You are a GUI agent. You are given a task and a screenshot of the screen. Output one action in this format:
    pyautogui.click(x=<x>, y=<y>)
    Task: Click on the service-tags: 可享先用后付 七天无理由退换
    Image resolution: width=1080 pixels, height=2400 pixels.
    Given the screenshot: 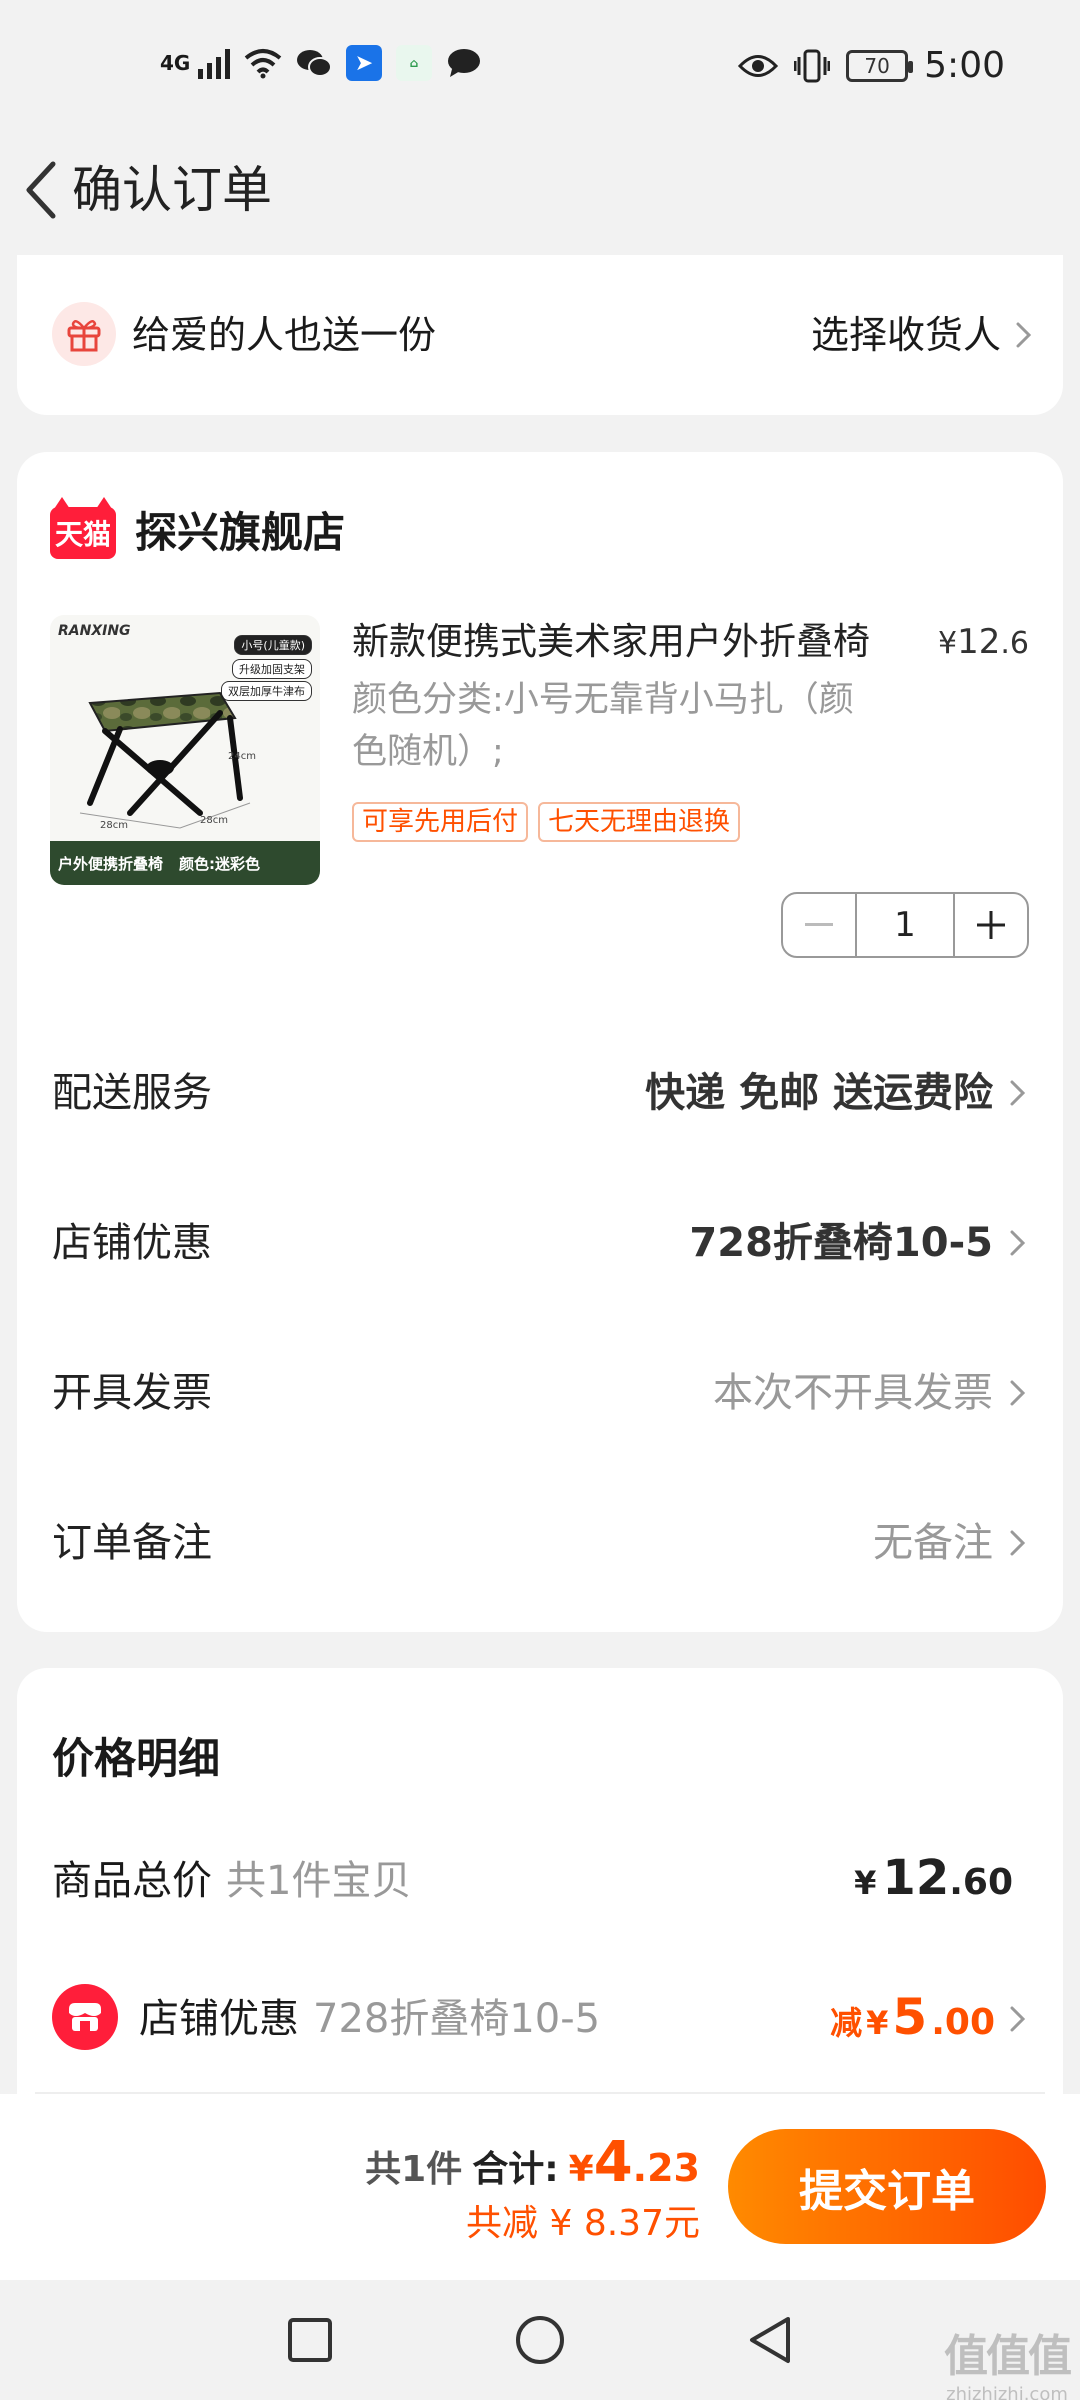 What is the action you would take?
    pyautogui.click(x=546, y=822)
    